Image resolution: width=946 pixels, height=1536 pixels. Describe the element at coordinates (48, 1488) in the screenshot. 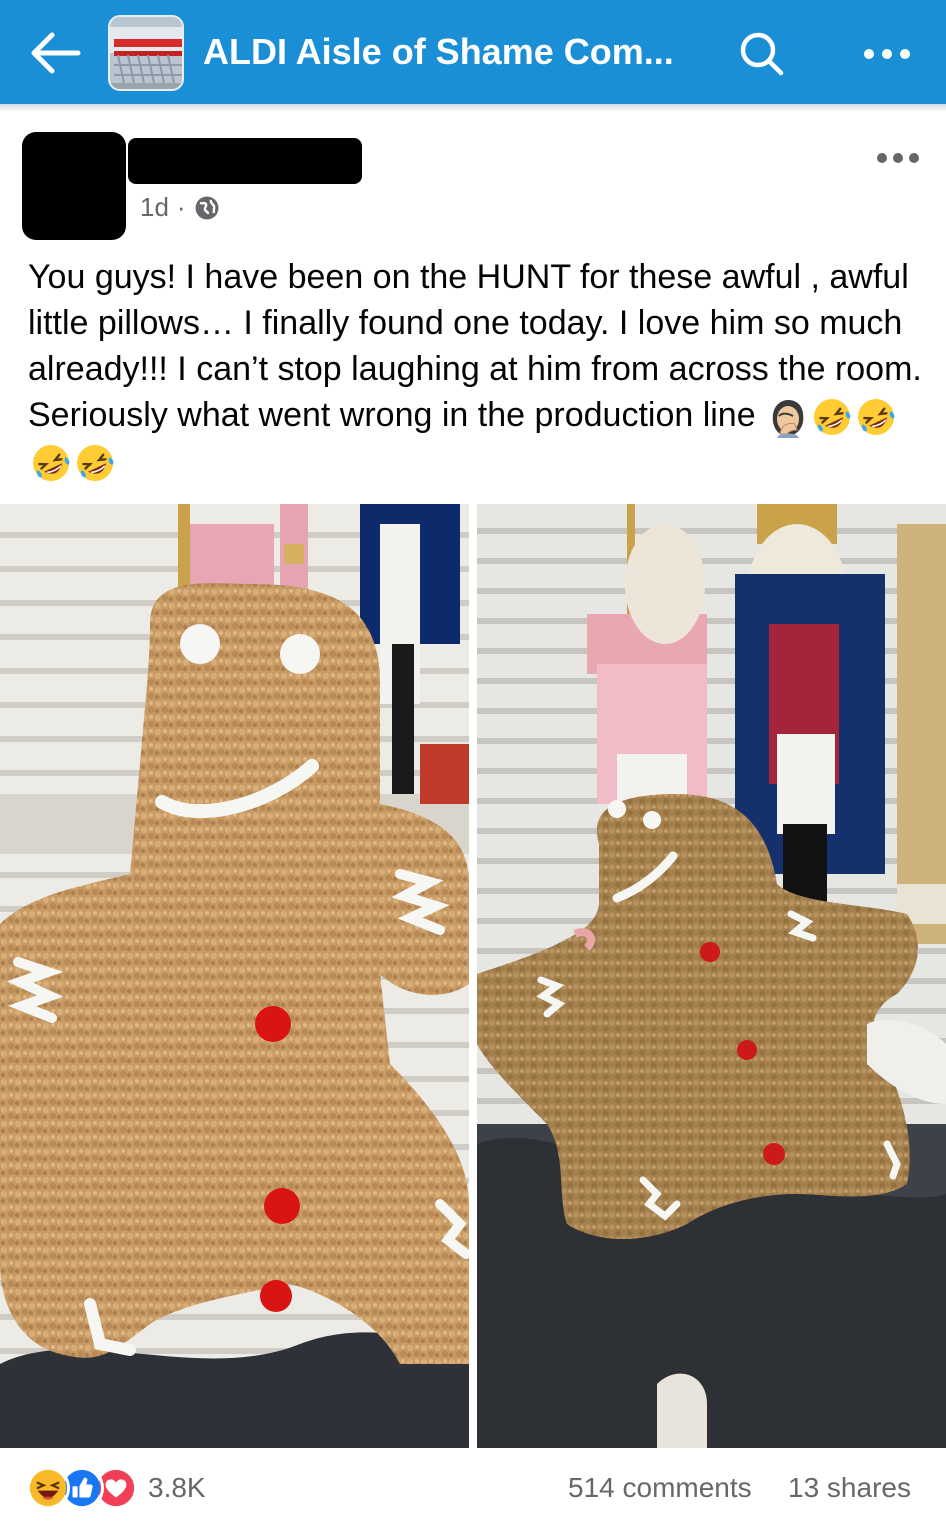

I see `haha-reaction-icon` at that location.